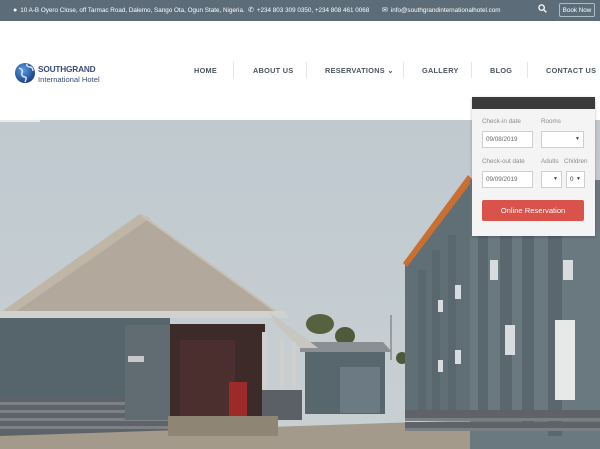  I want to click on adults-select: ▼, so click(551, 179).